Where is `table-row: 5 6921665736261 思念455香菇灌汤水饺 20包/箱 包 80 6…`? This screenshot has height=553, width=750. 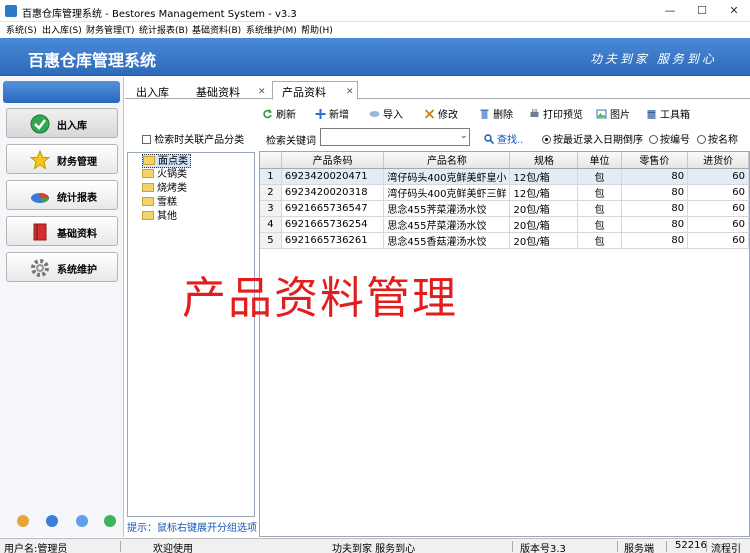 table-row: 5 6921665736261 思念455香菇灌汤水饺 20包/箱 包 80 6… is located at coordinates (504, 240).